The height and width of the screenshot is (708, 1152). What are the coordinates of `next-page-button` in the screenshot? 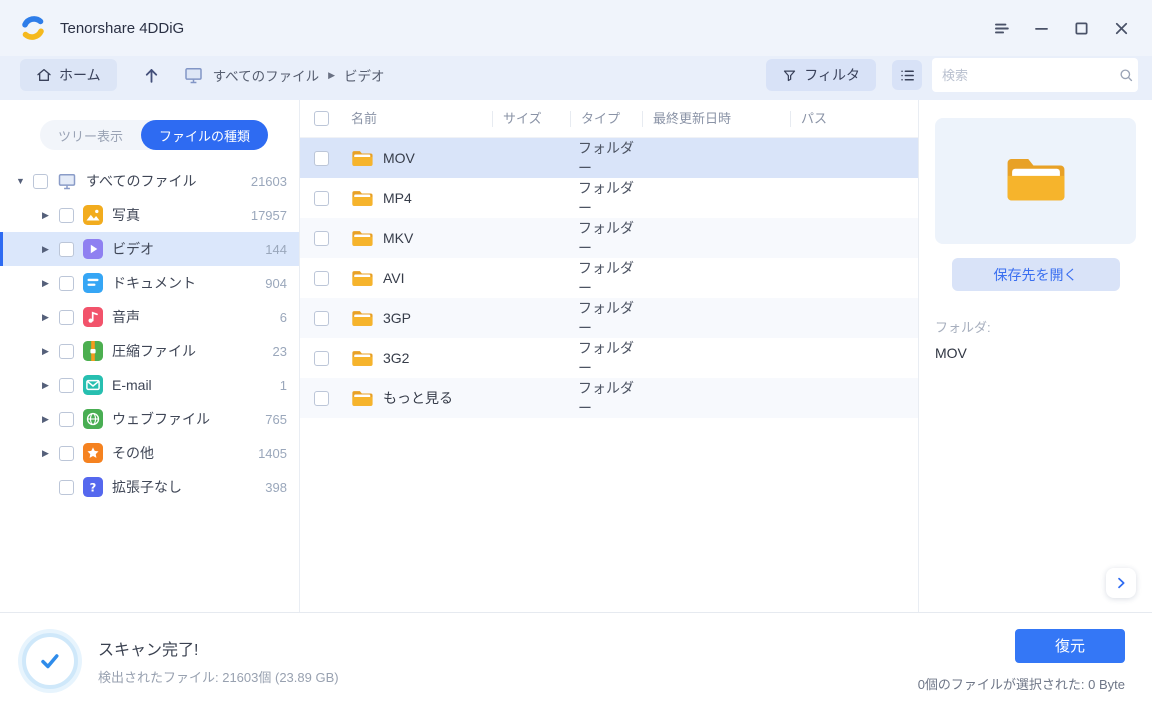 It's located at (1121, 583).